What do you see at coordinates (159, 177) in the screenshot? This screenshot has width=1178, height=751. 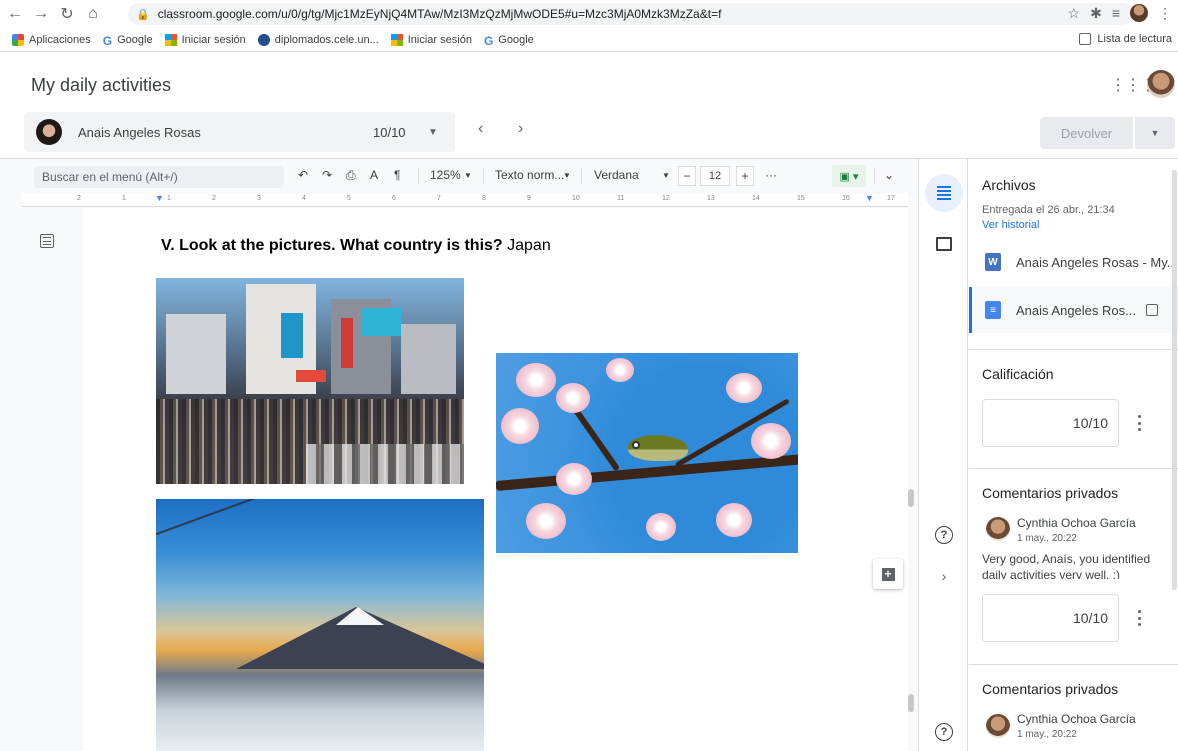 I see `menu-search-input: Buscar en el menú (Alt+/)` at bounding box center [159, 177].